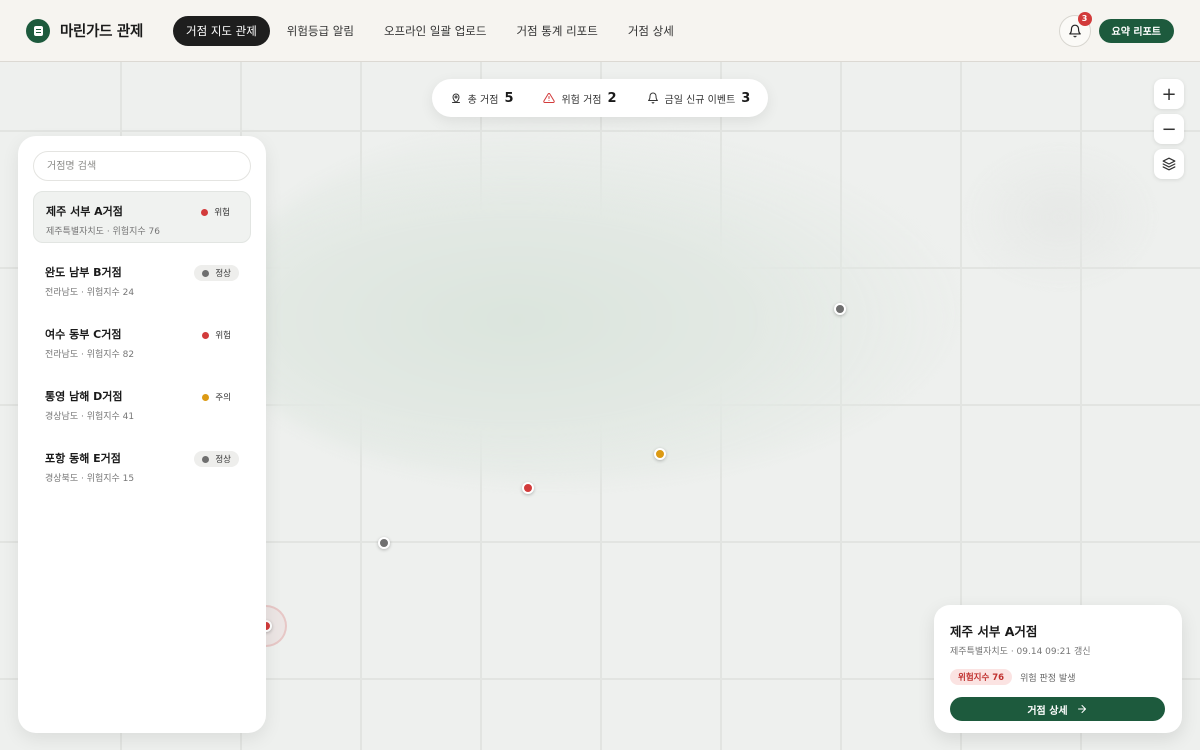 The width and height of the screenshot is (1200, 750). What do you see at coordinates (1081, 709) in the screenshot?
I see `arrow-right-icon` at bounding box center [1081, 709].